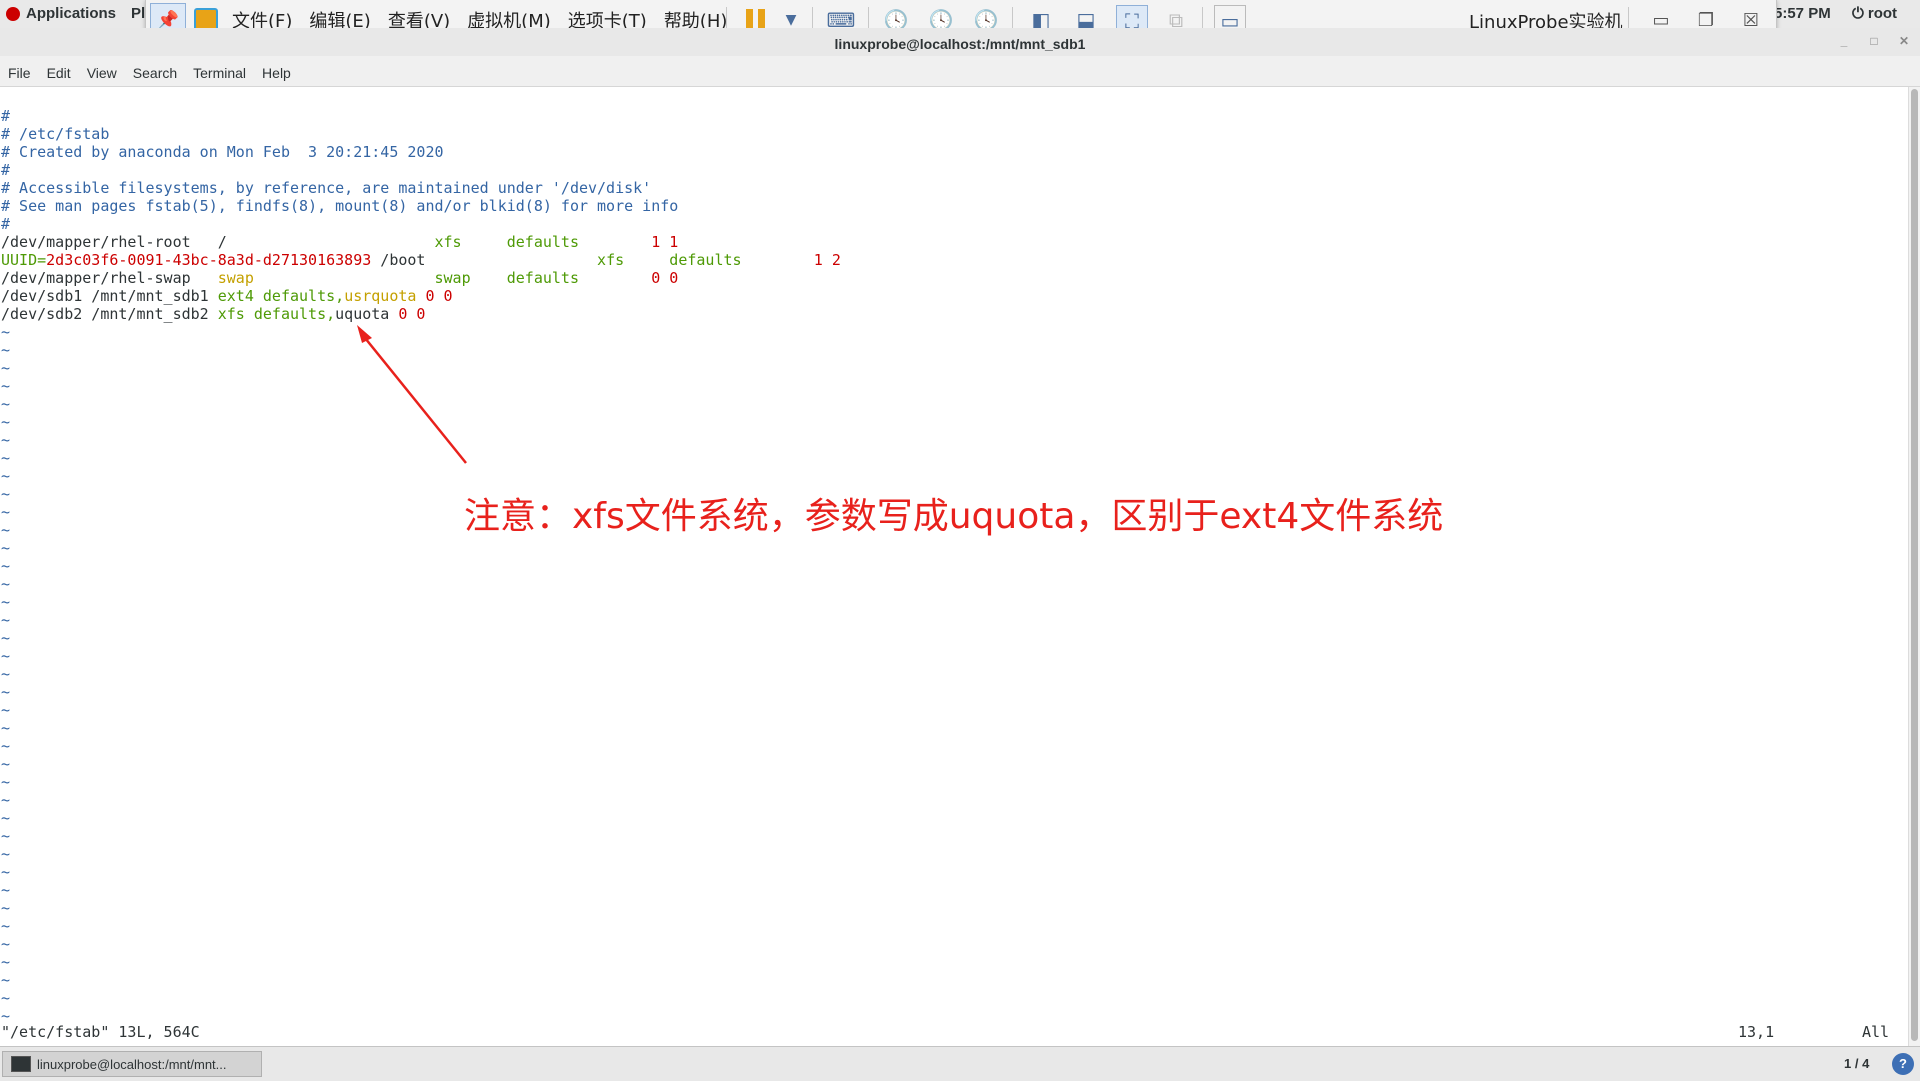  Describe the element at coordinates (1903, 1064) in the screenshot. I see `help-icon: ?` at that location.